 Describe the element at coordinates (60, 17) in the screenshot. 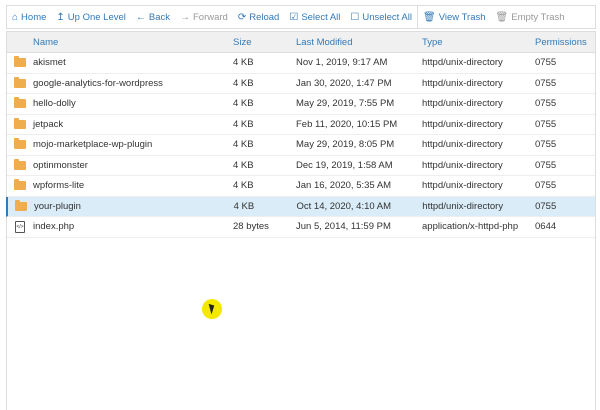

I see `level-up-icon: ↥` at that location.